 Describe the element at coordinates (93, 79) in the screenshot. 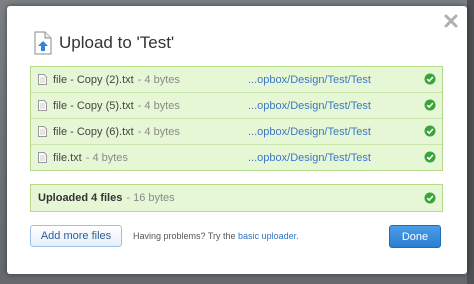

I see `file-name: file - Copy (2).txt` at that location.